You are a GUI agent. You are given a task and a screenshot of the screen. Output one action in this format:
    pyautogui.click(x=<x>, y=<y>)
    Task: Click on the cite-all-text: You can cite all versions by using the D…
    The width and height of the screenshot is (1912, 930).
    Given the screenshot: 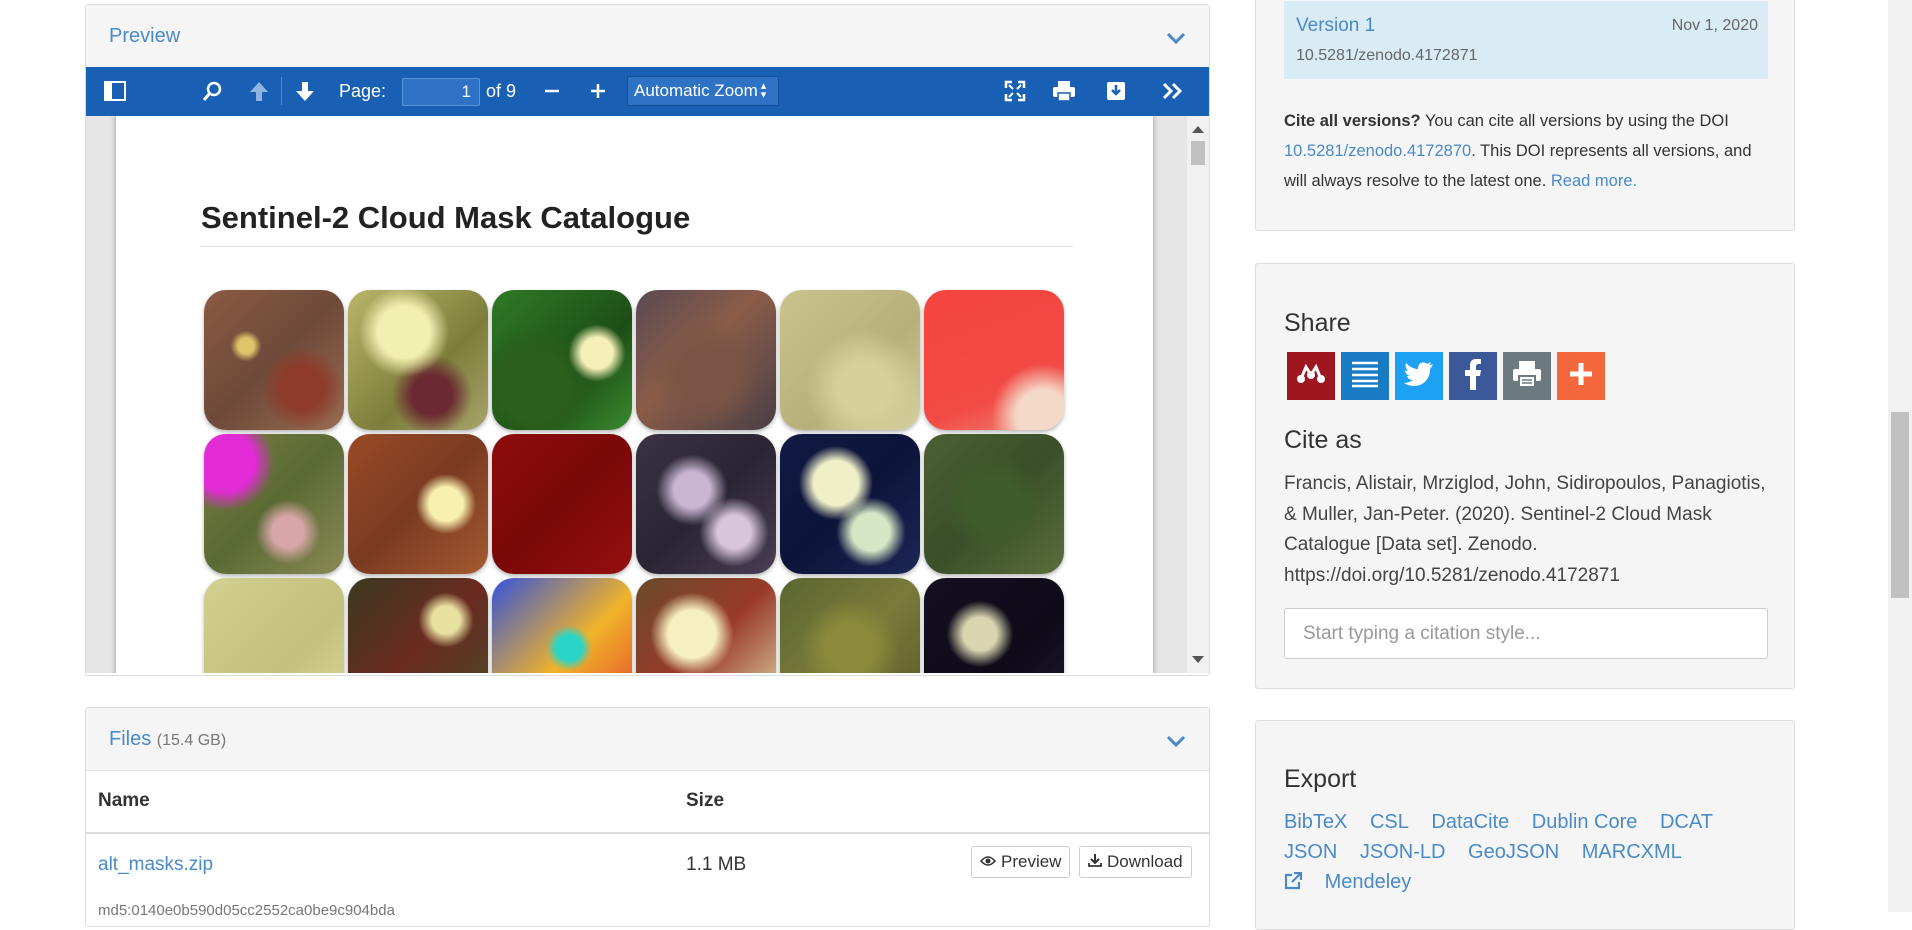 What is the action you would take?
    pyautogui.click(x=1576, y=121)
    